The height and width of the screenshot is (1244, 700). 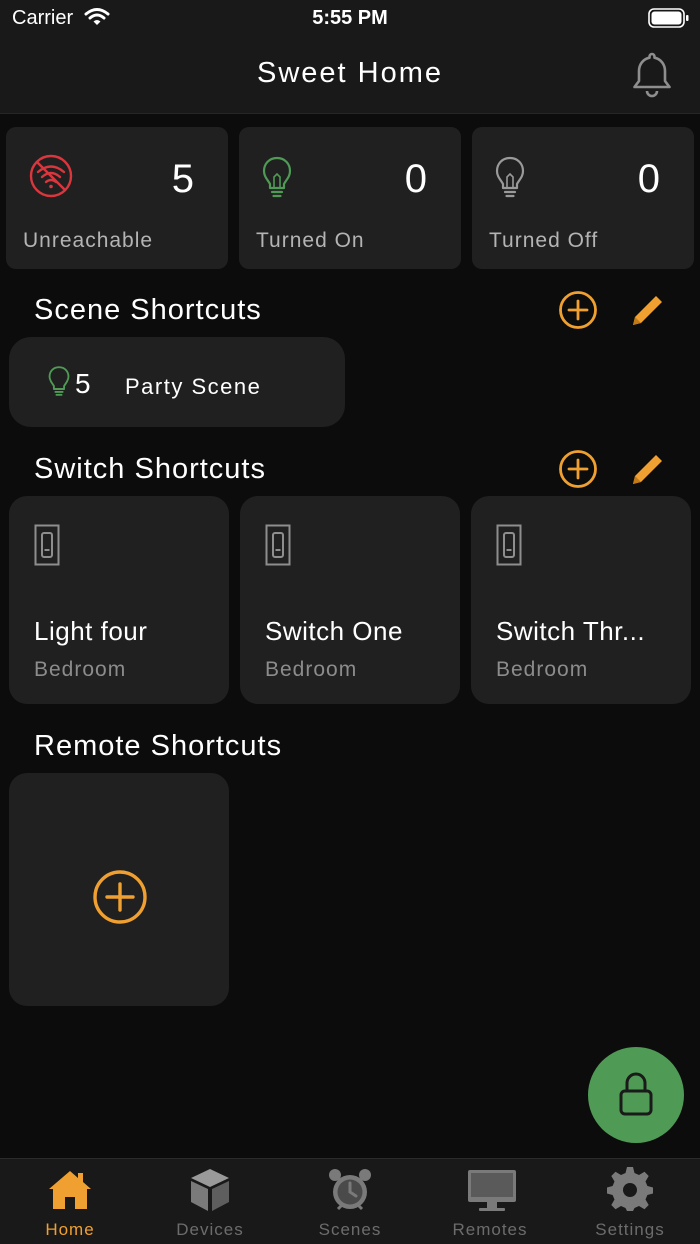 I want to click on switch-shortcut-card: Switch Thr... Bedroom, so click(x=581, y=600).